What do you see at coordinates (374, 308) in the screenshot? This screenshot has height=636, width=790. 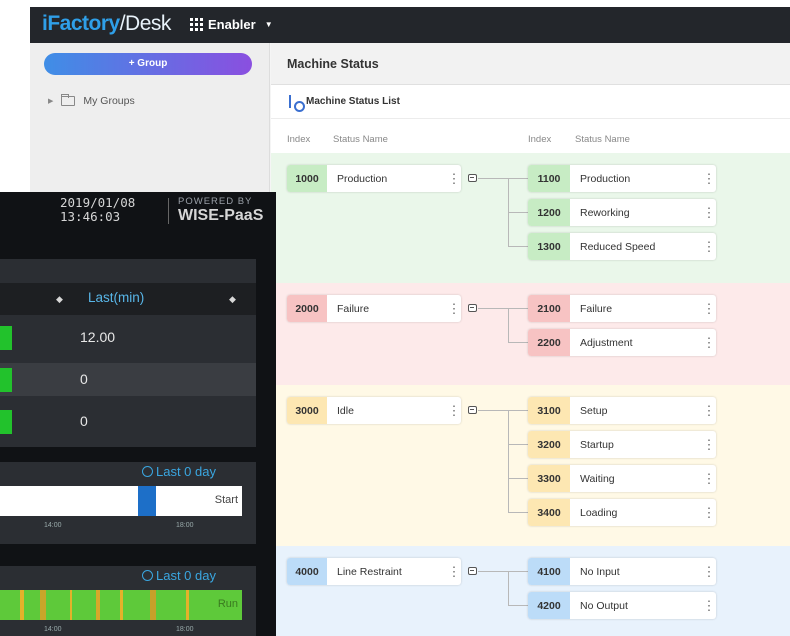 I see `parent-status-item: 2000 Failure ⋮` at bounding box center [374, 308].